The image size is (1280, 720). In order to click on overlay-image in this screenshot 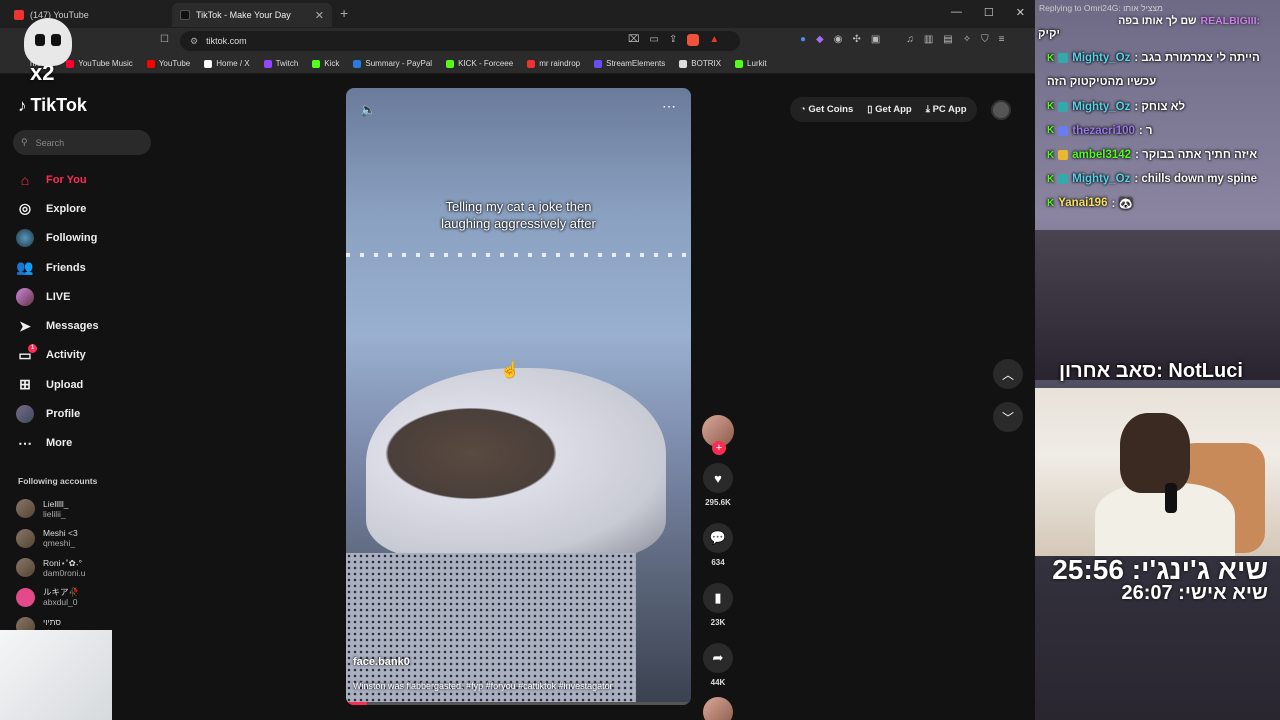, I will do `click(56, 675)`.